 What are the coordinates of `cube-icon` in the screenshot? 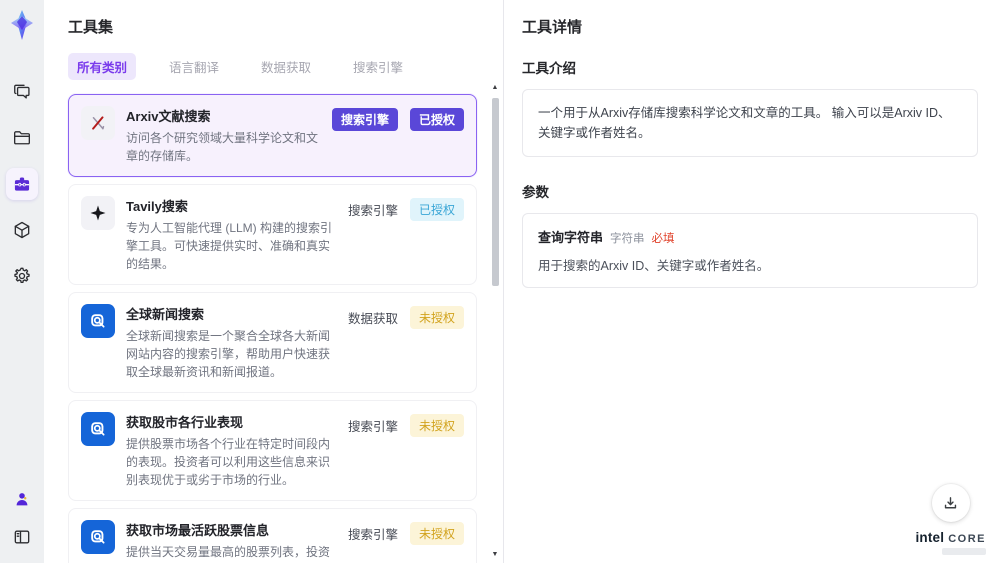 It's located at (22, 230).